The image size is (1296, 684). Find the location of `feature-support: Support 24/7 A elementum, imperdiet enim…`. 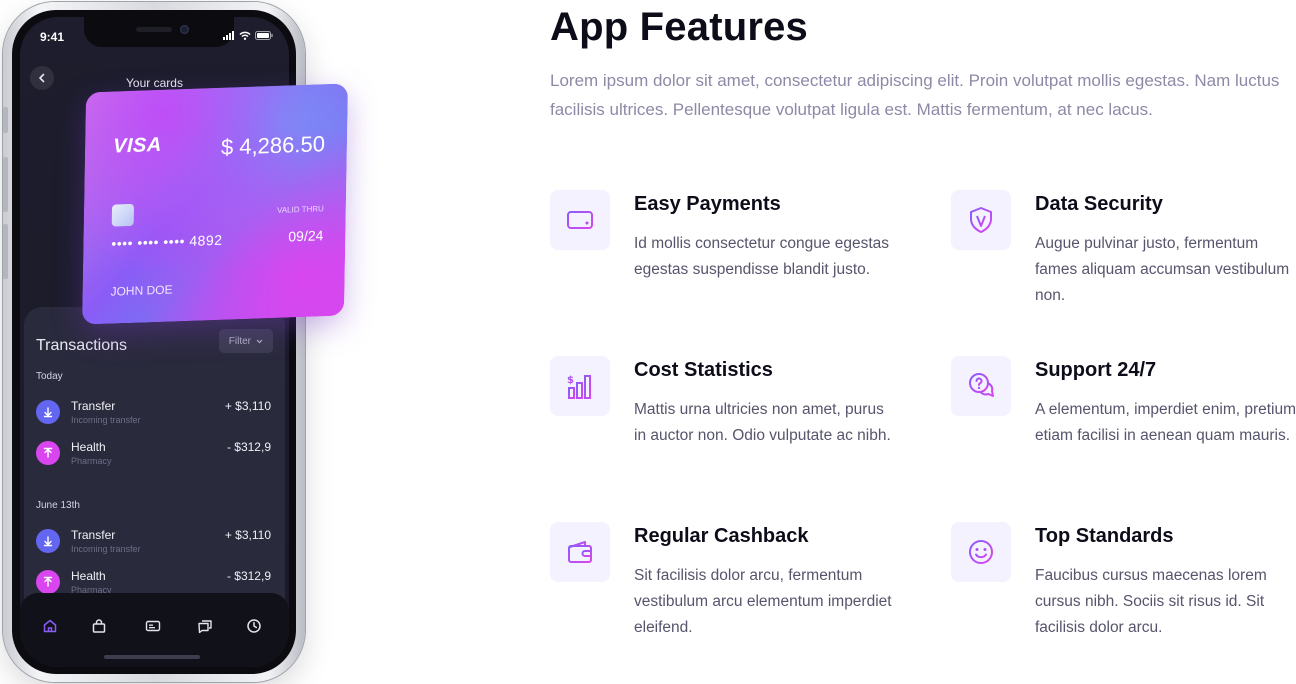

feature-support: Support 24/7 A elementum, imperdiet enim… is located at coordinates (1123, 431).